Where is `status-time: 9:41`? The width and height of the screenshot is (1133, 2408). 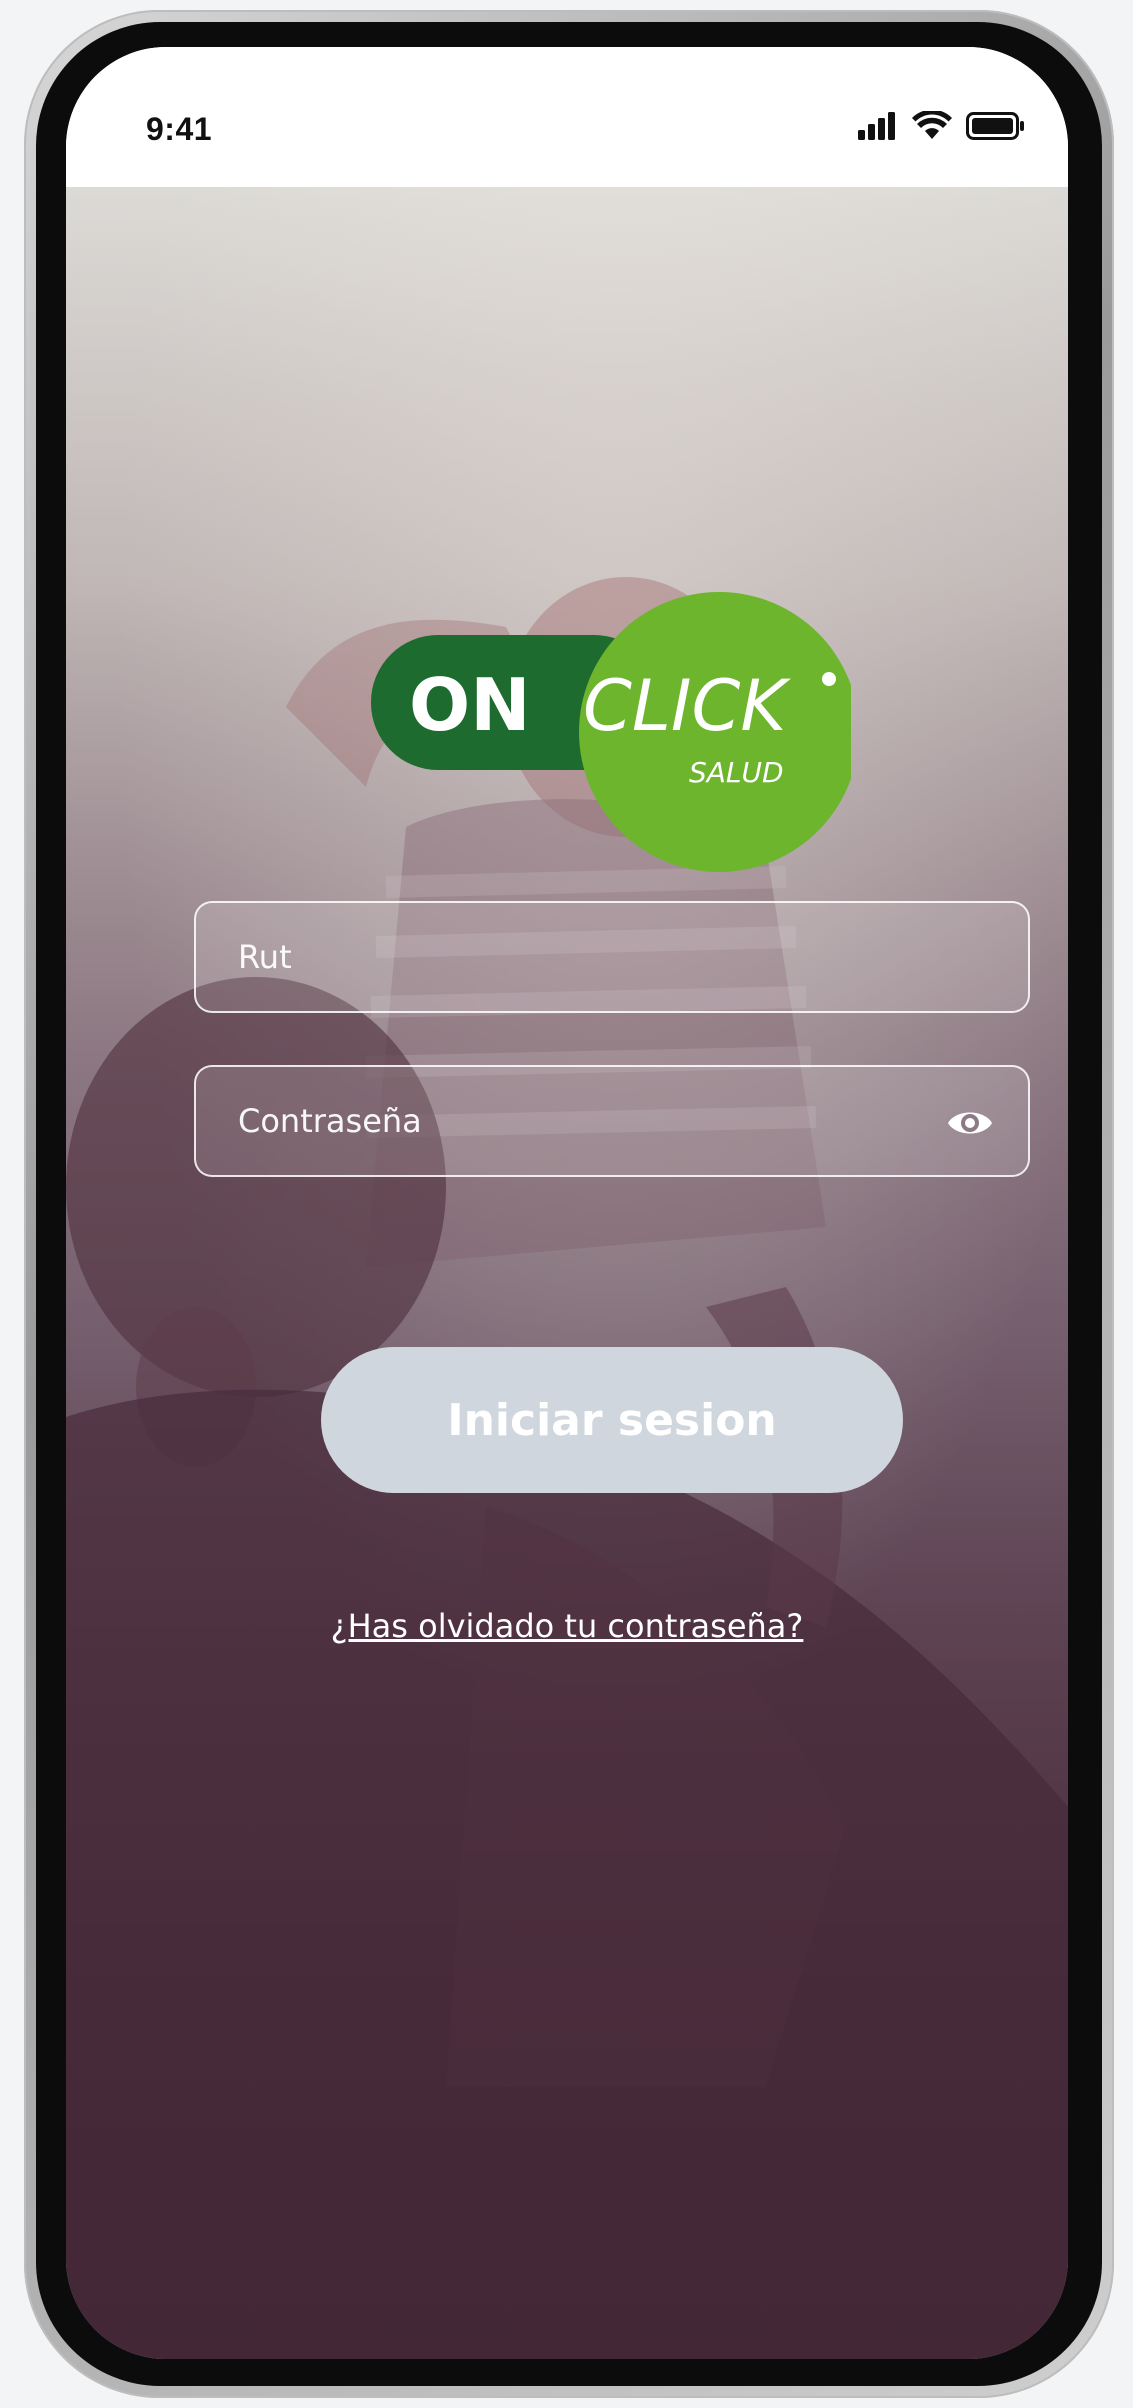
status-time: 9:41 is located at coordinates (179, 129).